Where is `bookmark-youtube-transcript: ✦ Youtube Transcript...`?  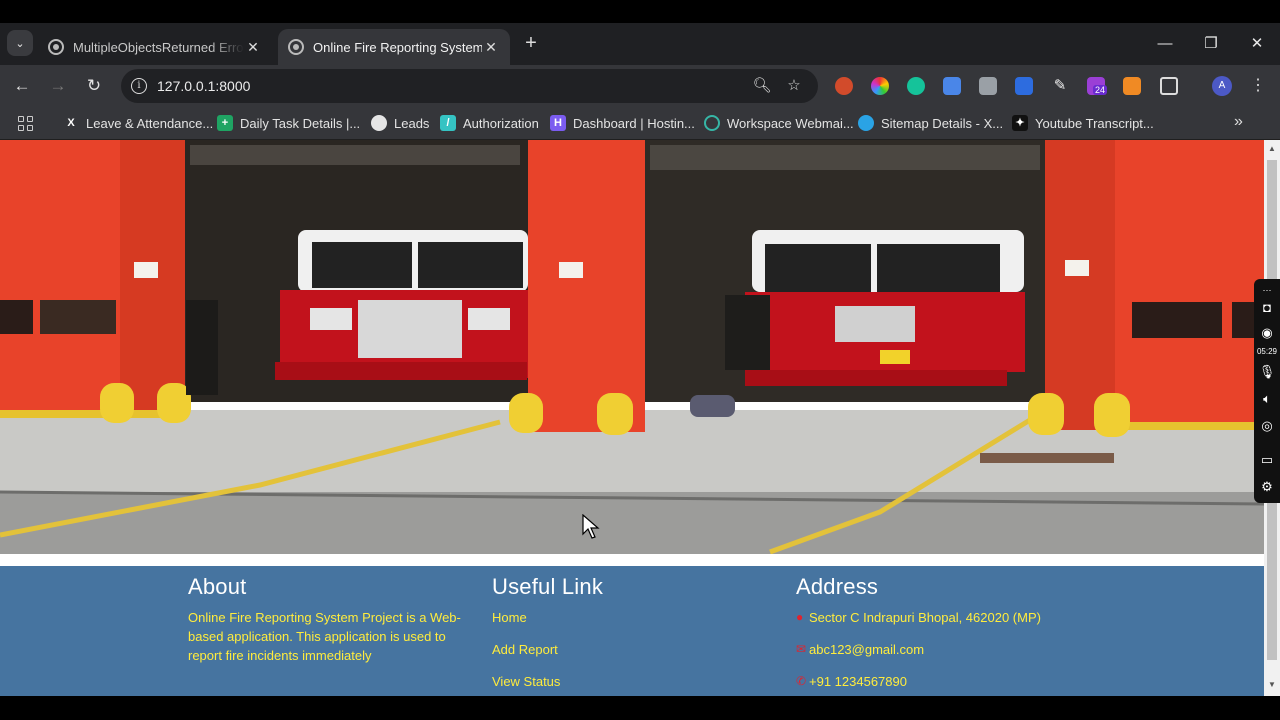 bookmark-youtube-transcript: ✦ Youtube Transcript... is located at coordinates (1083, 123).